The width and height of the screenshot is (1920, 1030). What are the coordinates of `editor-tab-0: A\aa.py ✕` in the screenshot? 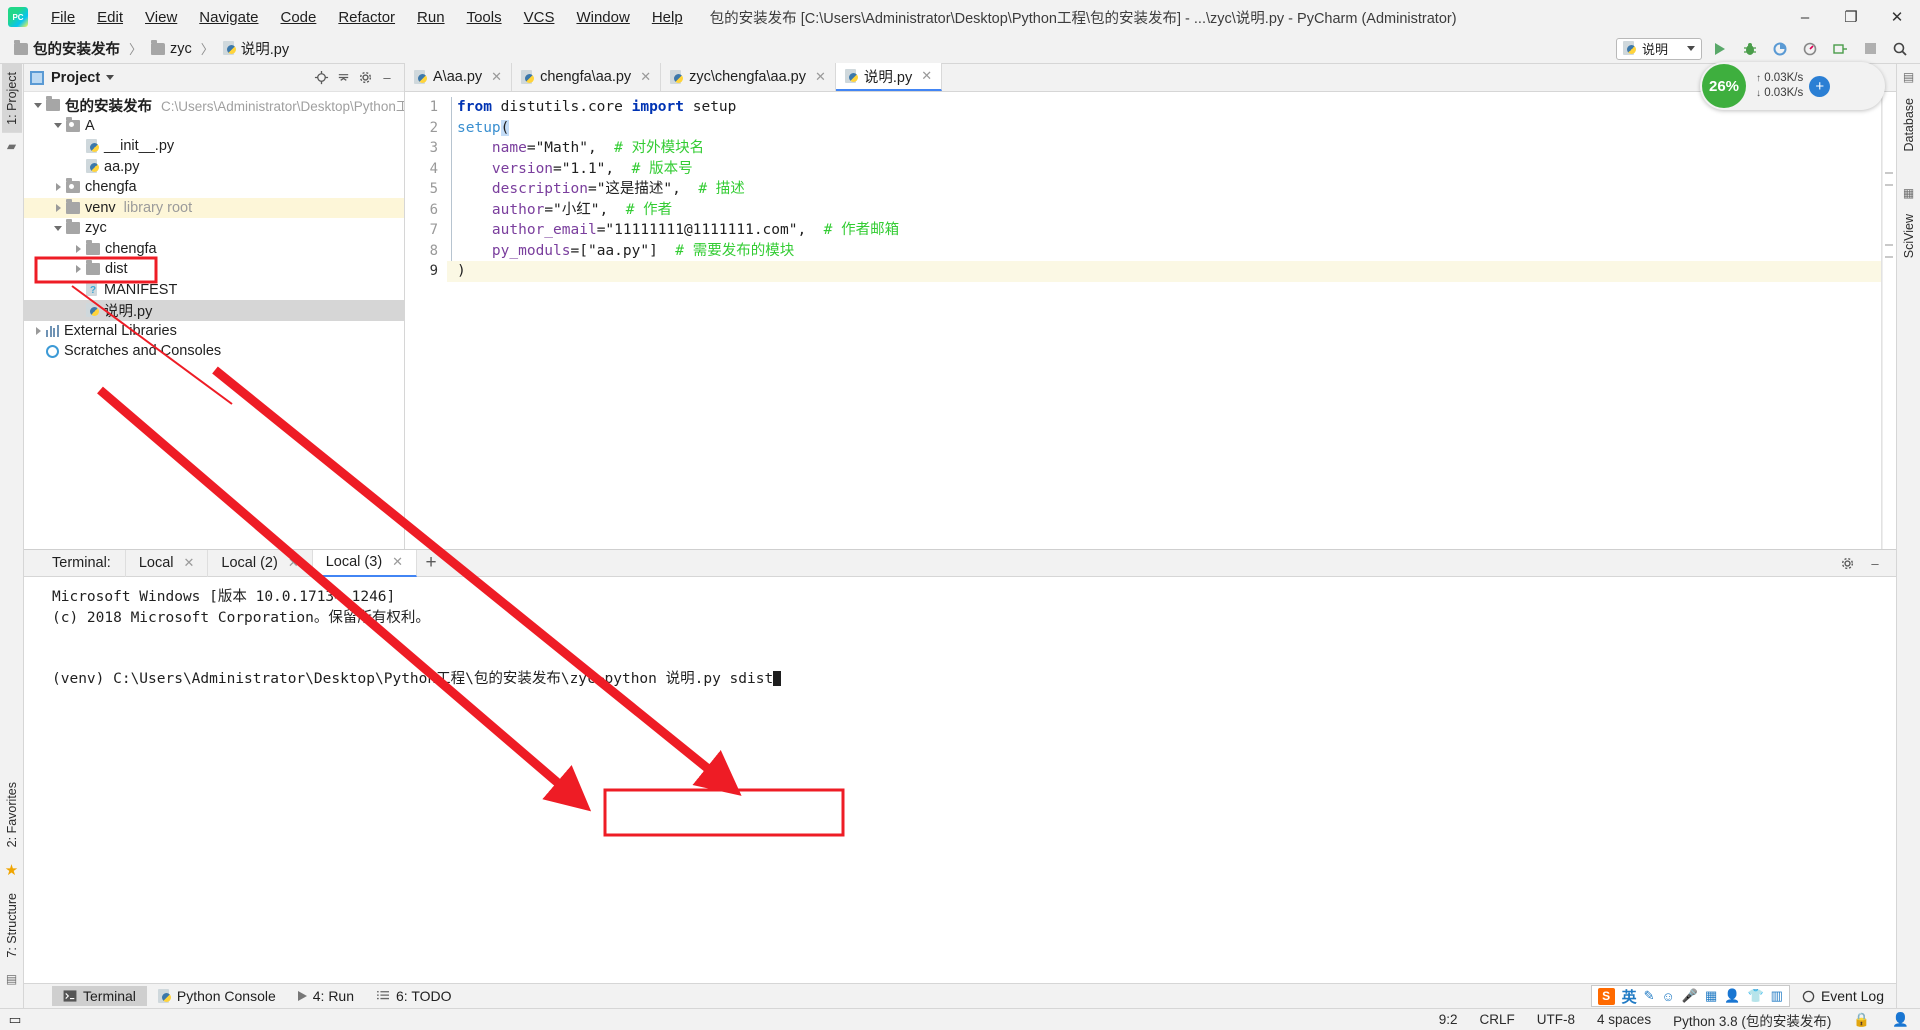 It's located at (459, 77).